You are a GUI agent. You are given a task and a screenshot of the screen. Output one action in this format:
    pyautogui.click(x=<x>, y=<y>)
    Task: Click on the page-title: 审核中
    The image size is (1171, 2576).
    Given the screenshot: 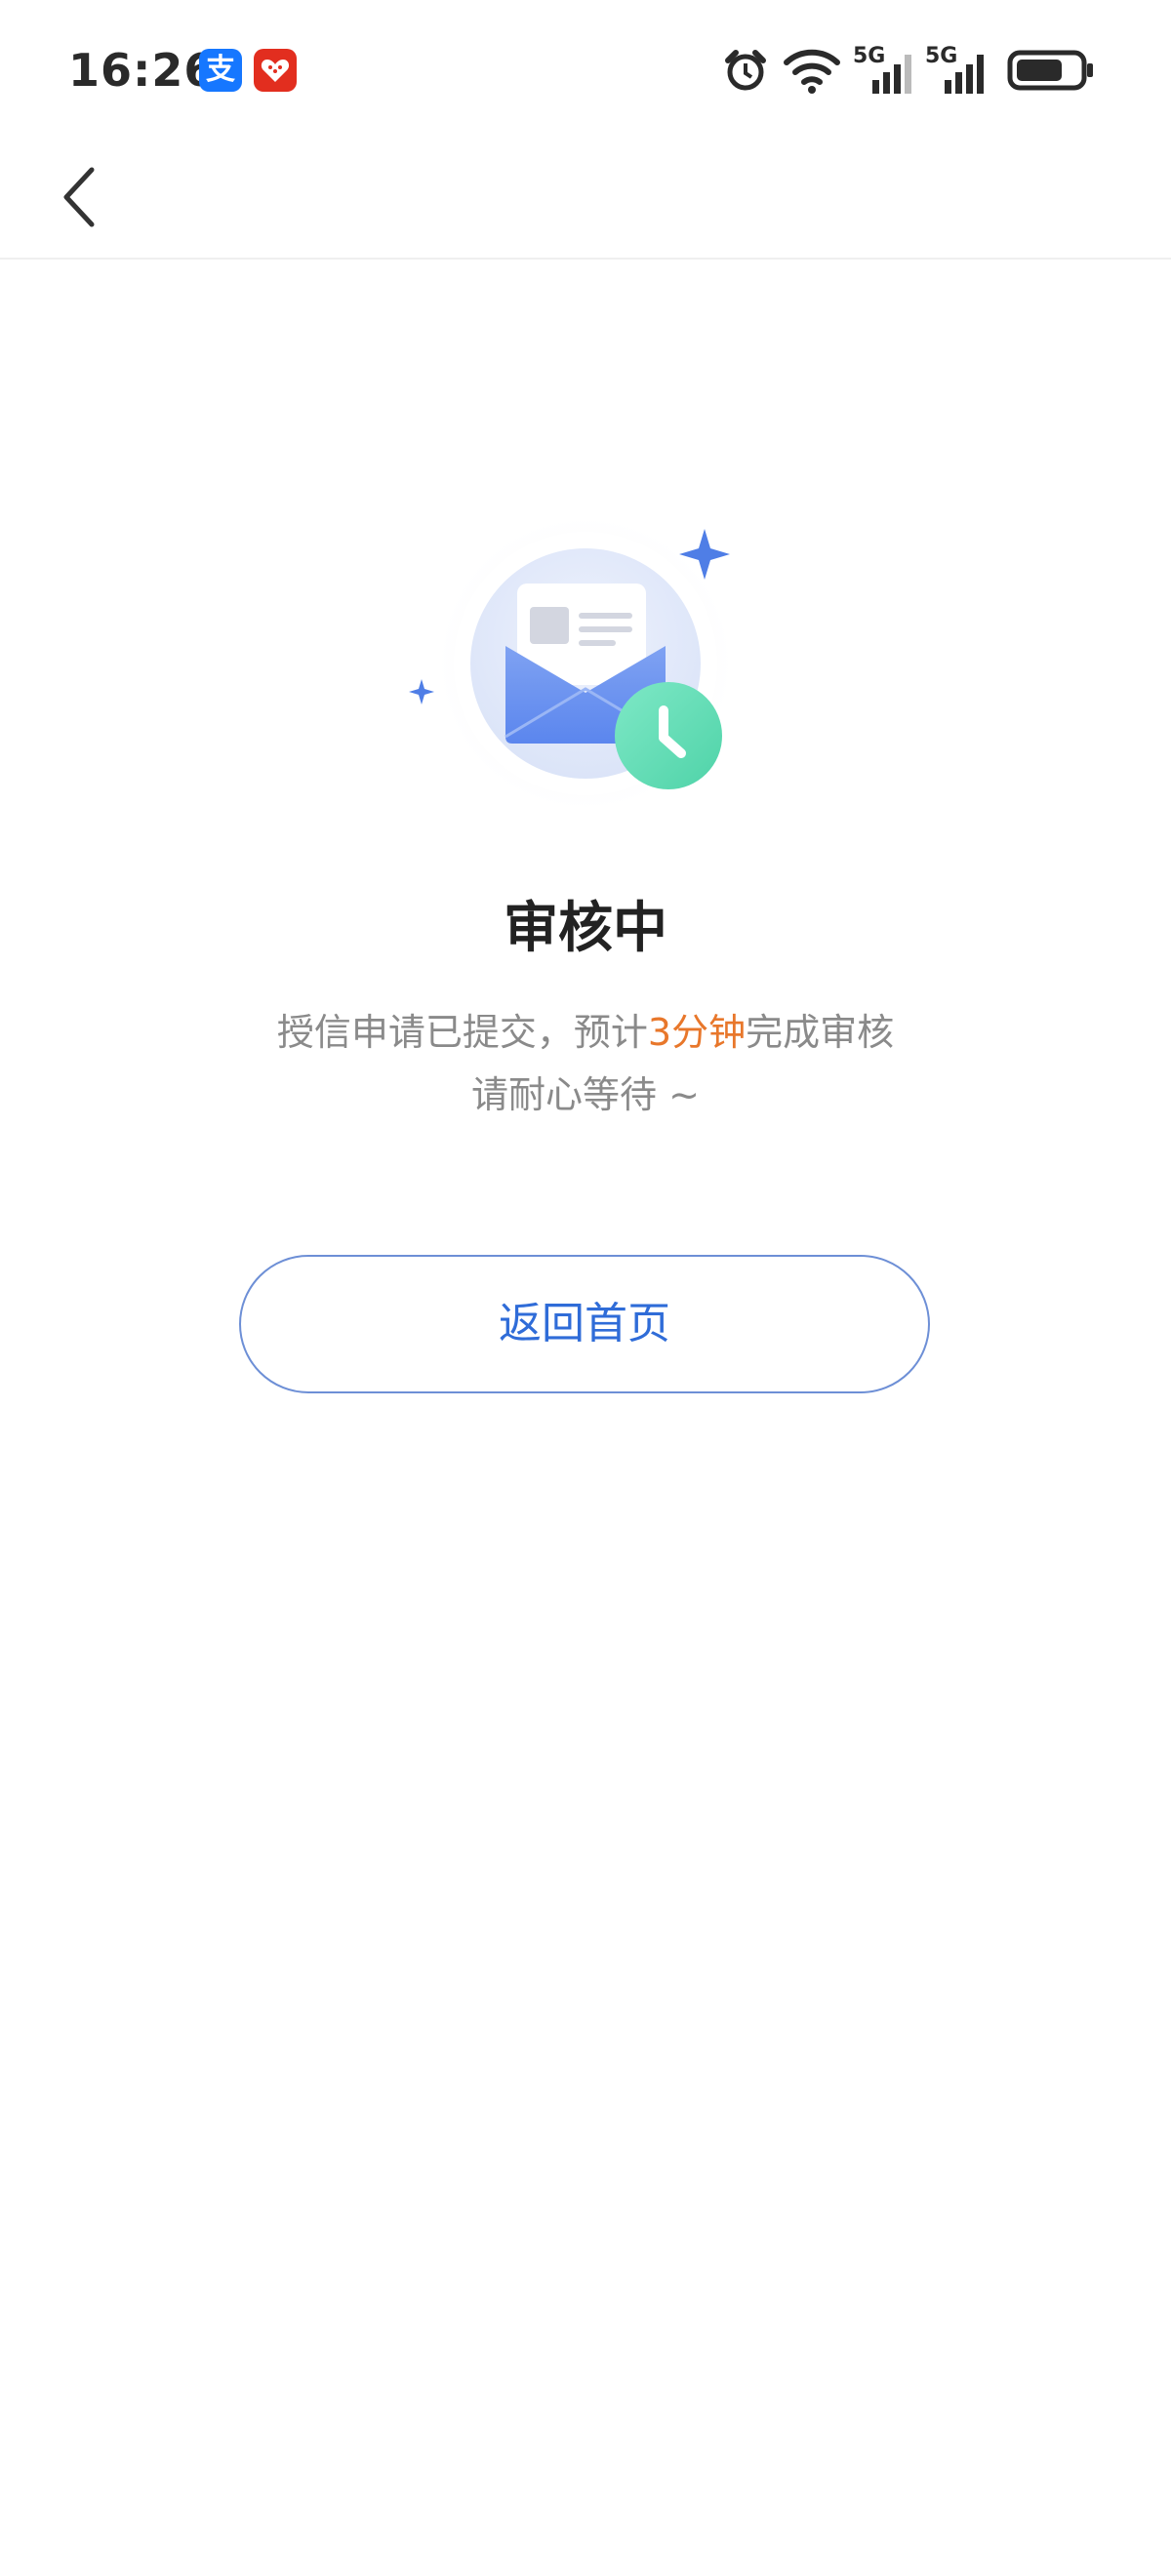 What is the action you would take?
    pyautogui.click(x=585, y=928)
    